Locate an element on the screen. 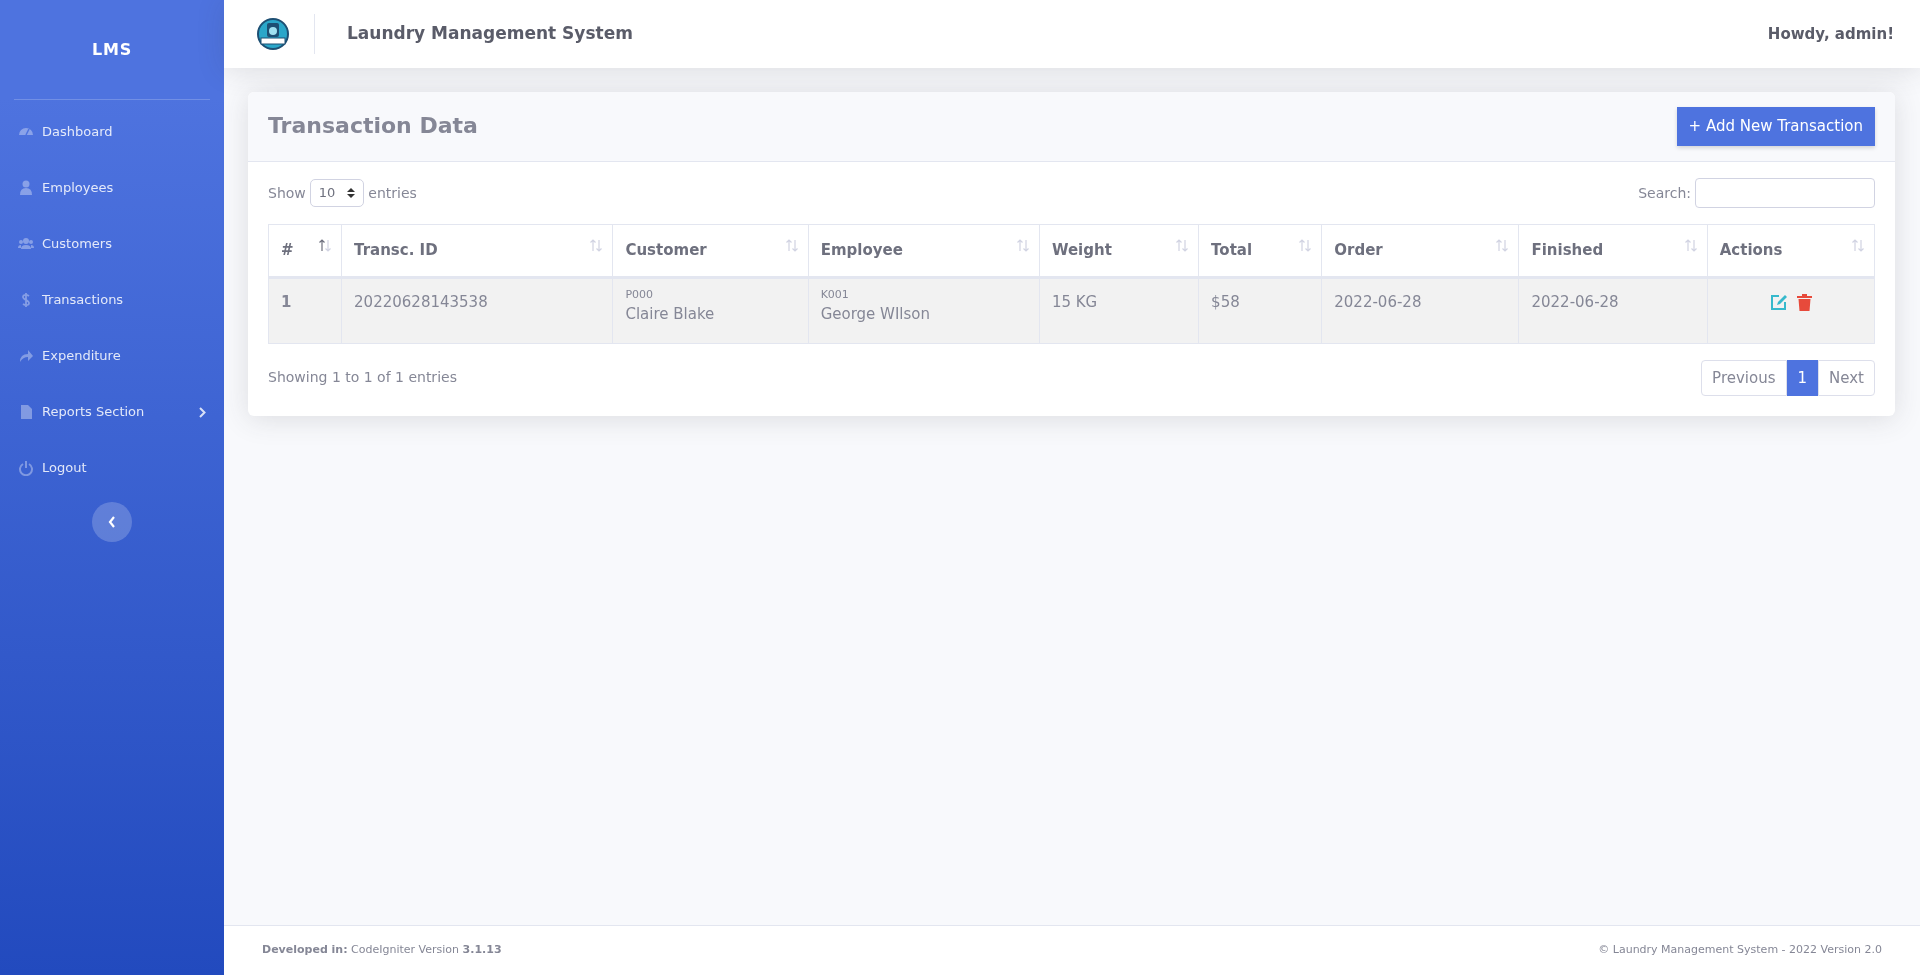 This screenshot has width=1920, height=975. greeting-text: Howdy, admin! is located at coordinates (1830, 34).